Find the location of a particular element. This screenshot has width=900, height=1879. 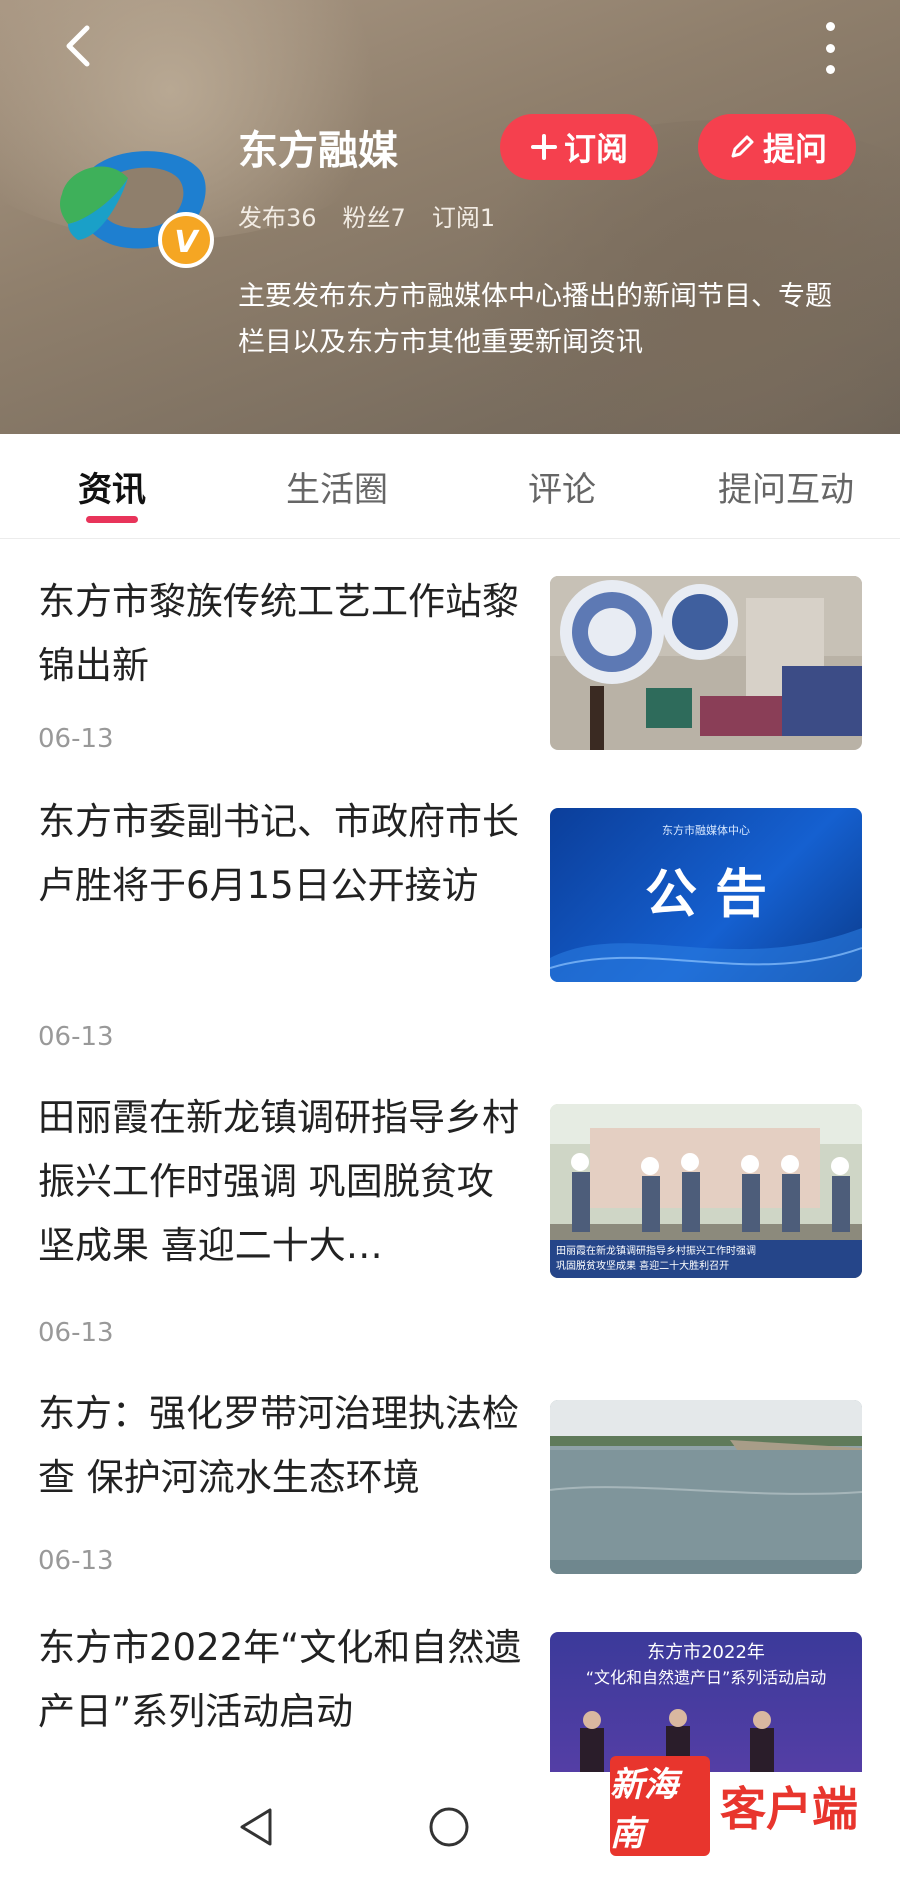

subscribed-count: 订阅1 is located at coordinates (463, 215).